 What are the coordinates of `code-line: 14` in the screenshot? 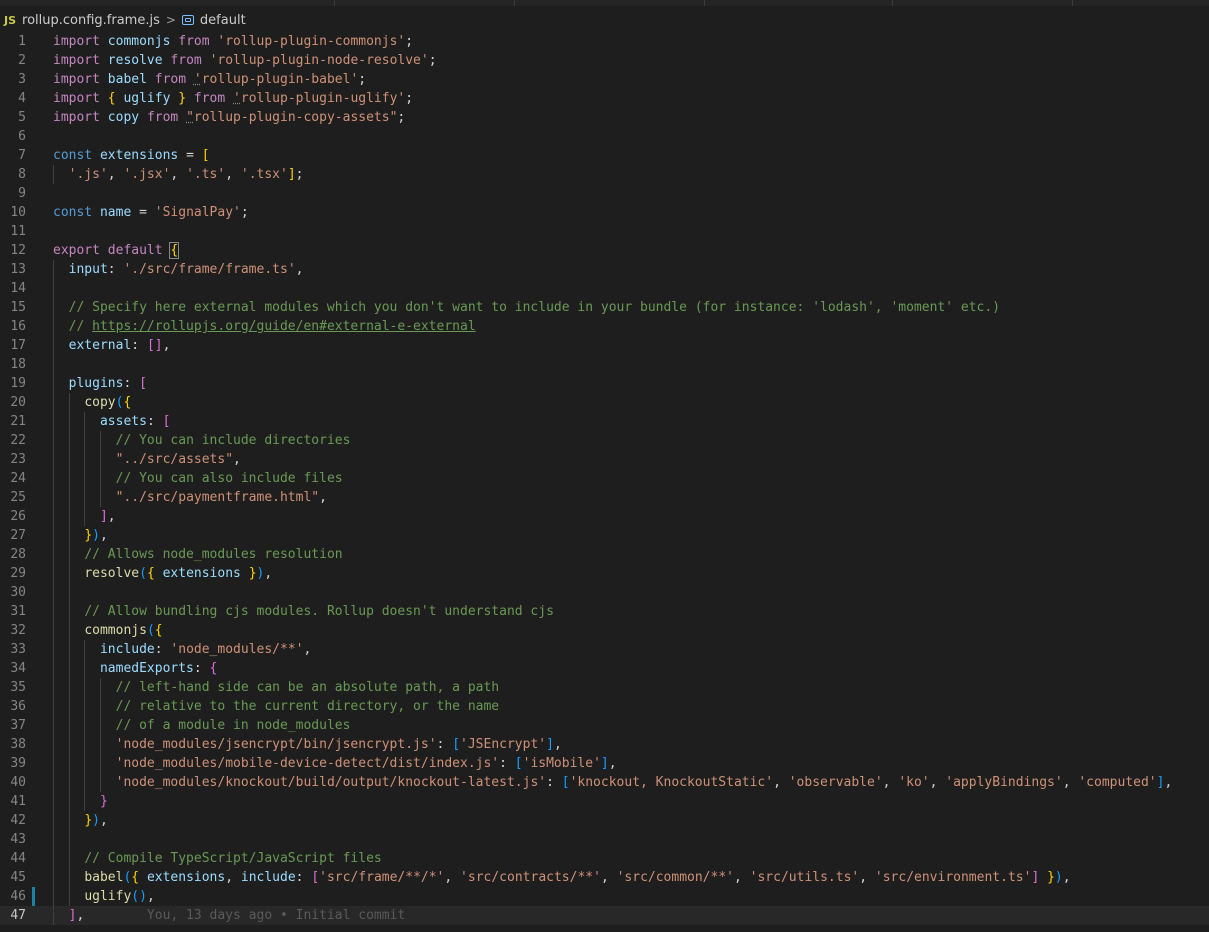 It's located at (604, 288).